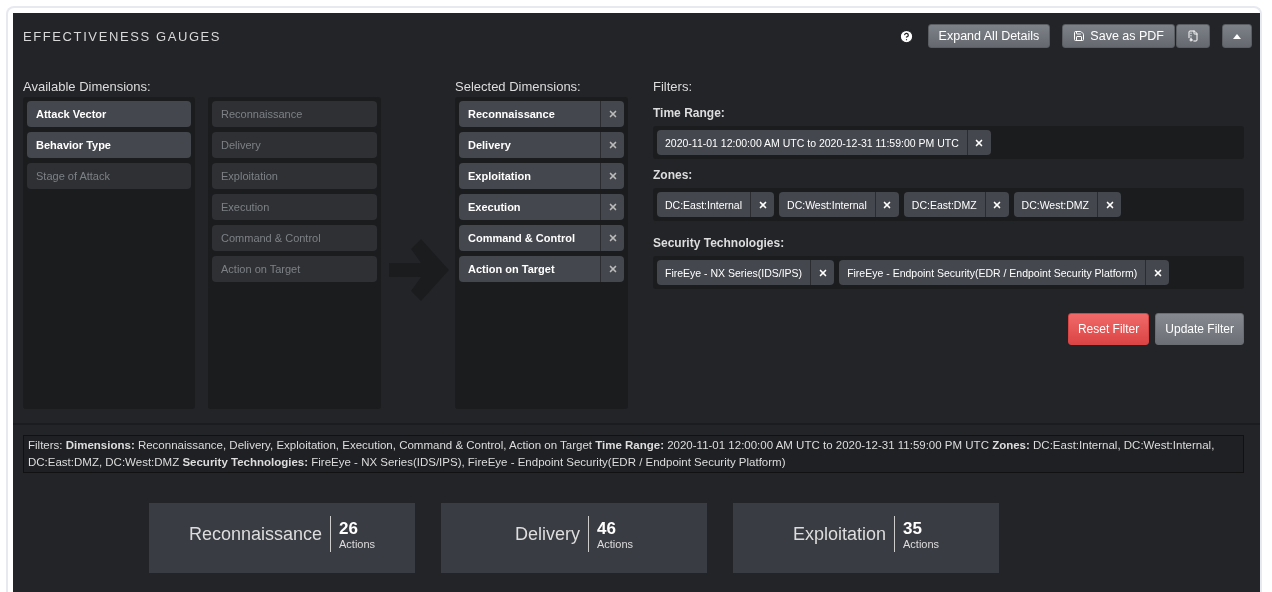 The width and height of the screenshot is (1272, 592). I want to click on caret-up-icon, so click(1237, 36).